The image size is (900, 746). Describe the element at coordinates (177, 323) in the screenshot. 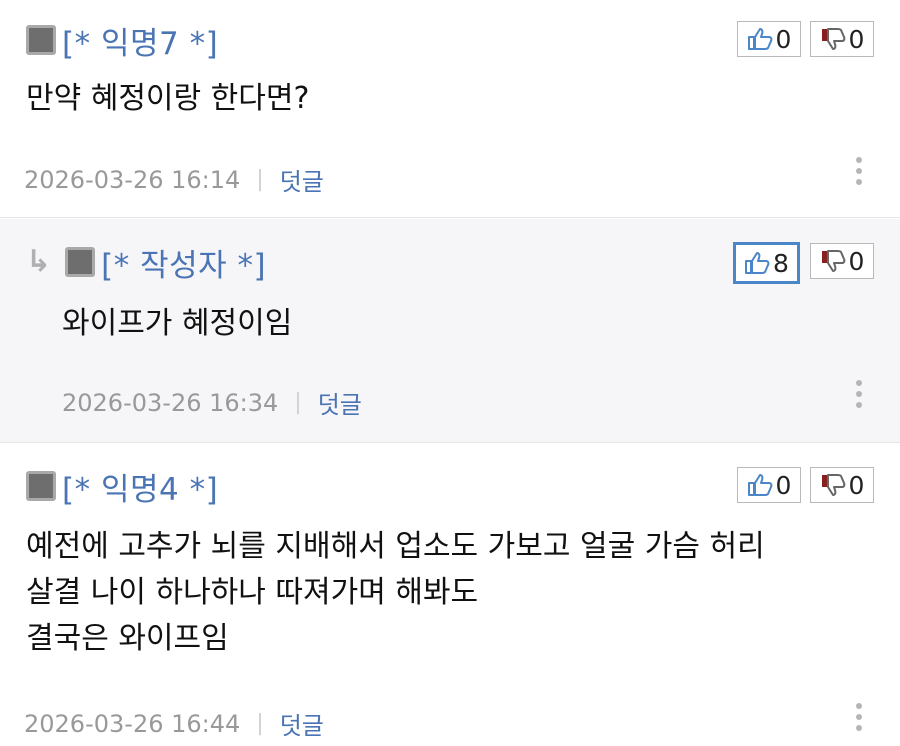

I see `comment-text: 와이프가 혜정이임` at that location.